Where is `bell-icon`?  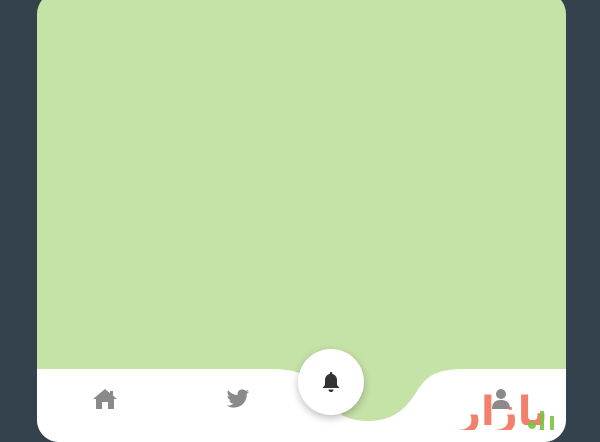
bell-icon is located at coordinates (331, 382).